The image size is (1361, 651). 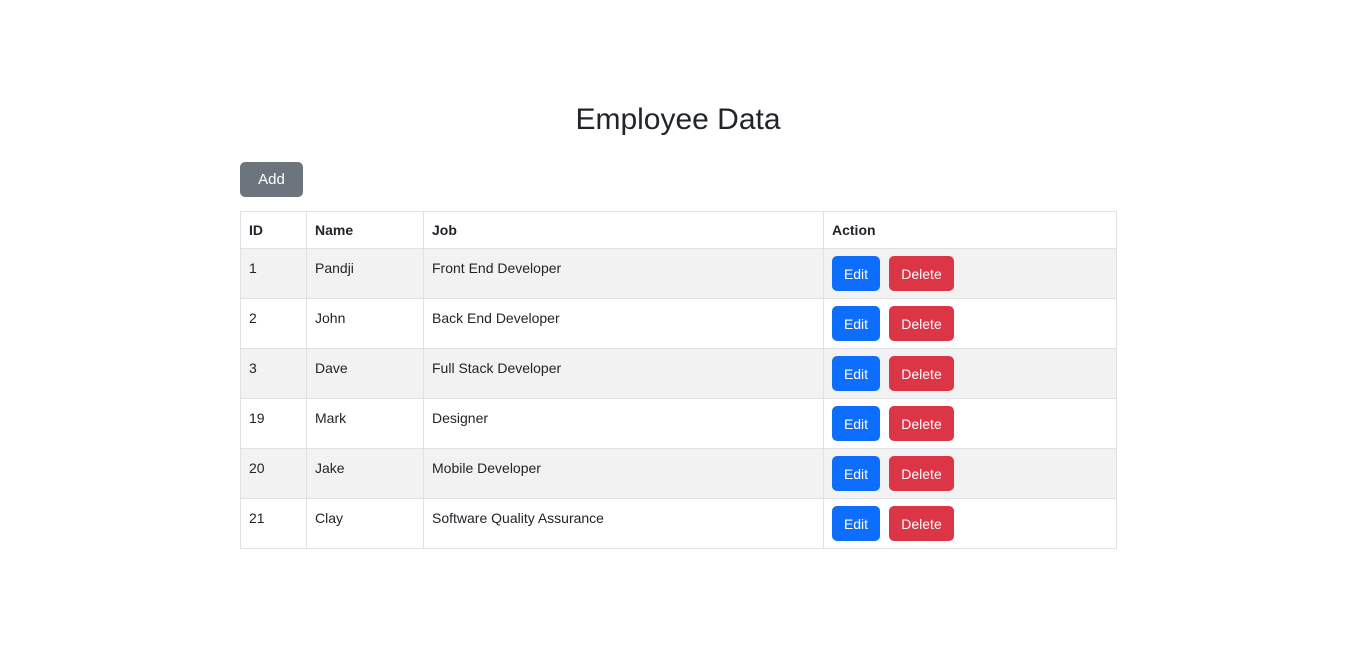 I want to click on cell-id: 2, so click(x=273, y=323).